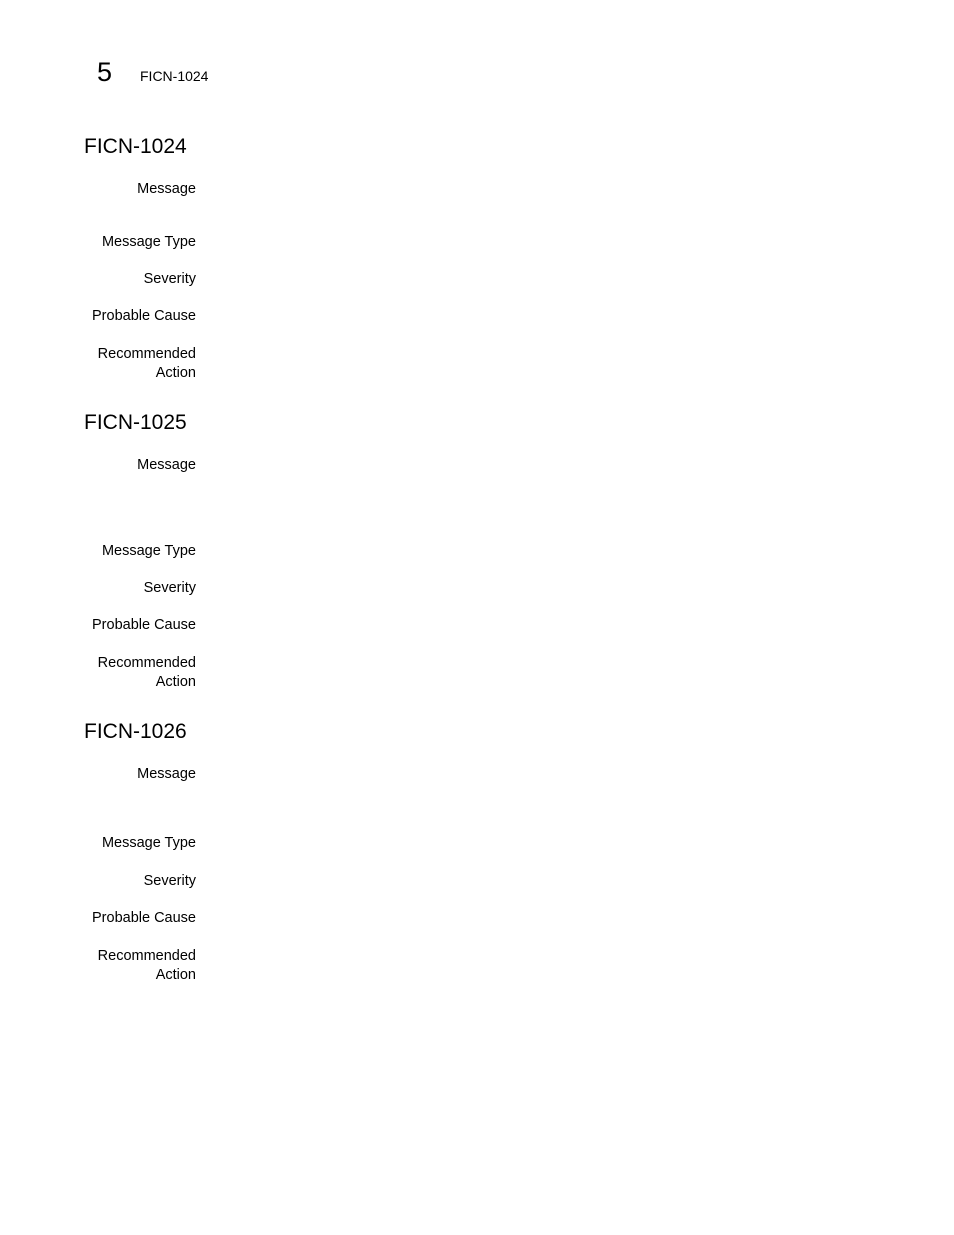 This screenshot has width=954, height=1235. What do you see at coordinates (135, 422) in the screenshot?
I see `section-title: FICN-1025` at bounding box center [135, 422].